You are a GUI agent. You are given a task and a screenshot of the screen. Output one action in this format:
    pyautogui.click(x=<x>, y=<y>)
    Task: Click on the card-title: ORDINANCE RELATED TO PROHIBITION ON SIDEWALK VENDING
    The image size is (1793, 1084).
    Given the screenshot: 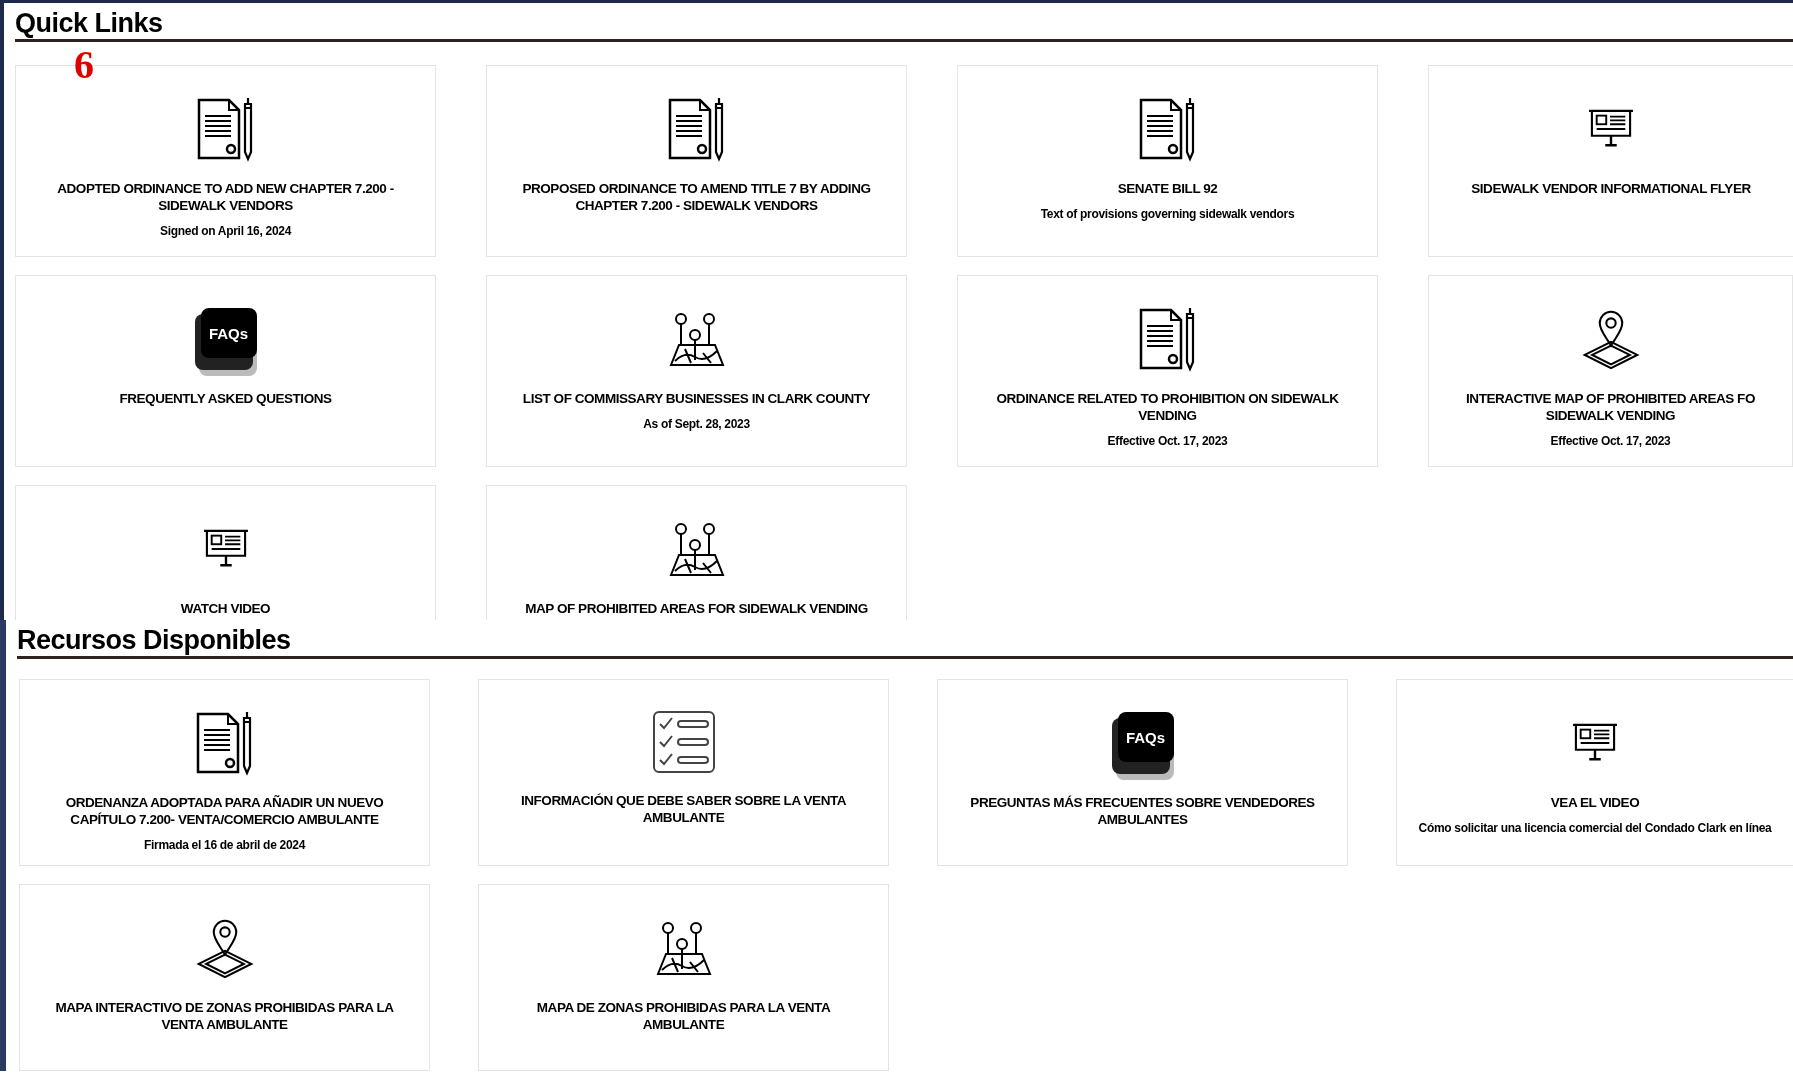 What is the action you would take?
    pyautogui.click(x=1167, y=407)
    